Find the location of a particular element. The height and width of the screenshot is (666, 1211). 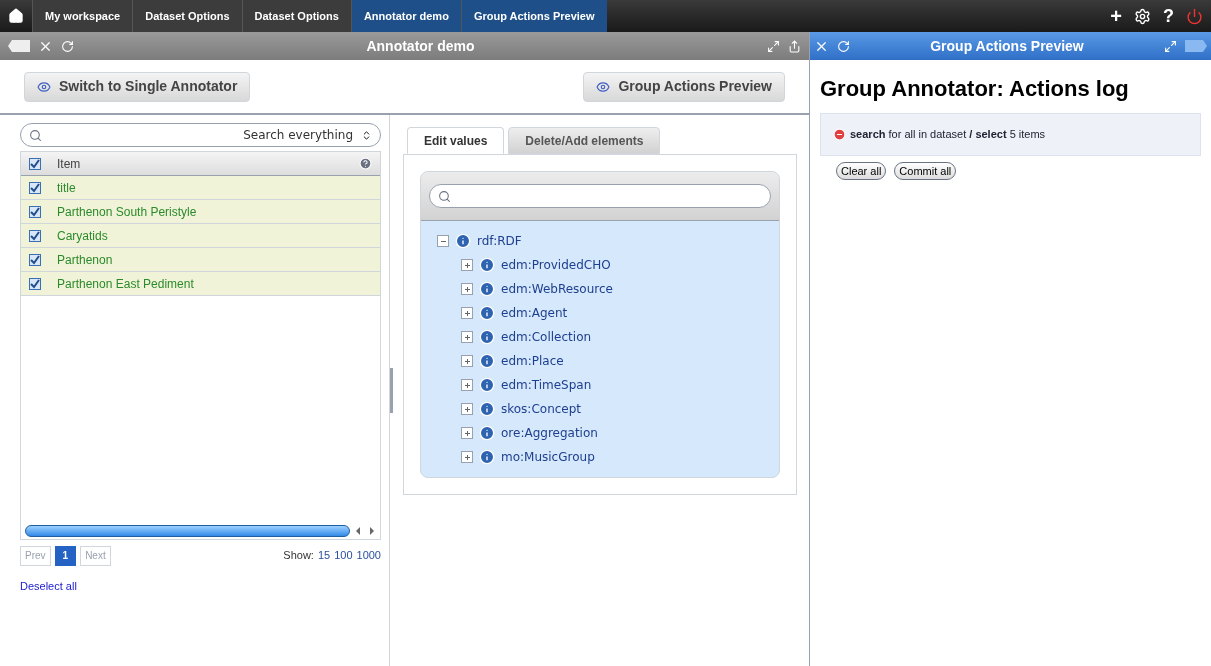

search-scope: Search everything is located at coordinates (298, 135).